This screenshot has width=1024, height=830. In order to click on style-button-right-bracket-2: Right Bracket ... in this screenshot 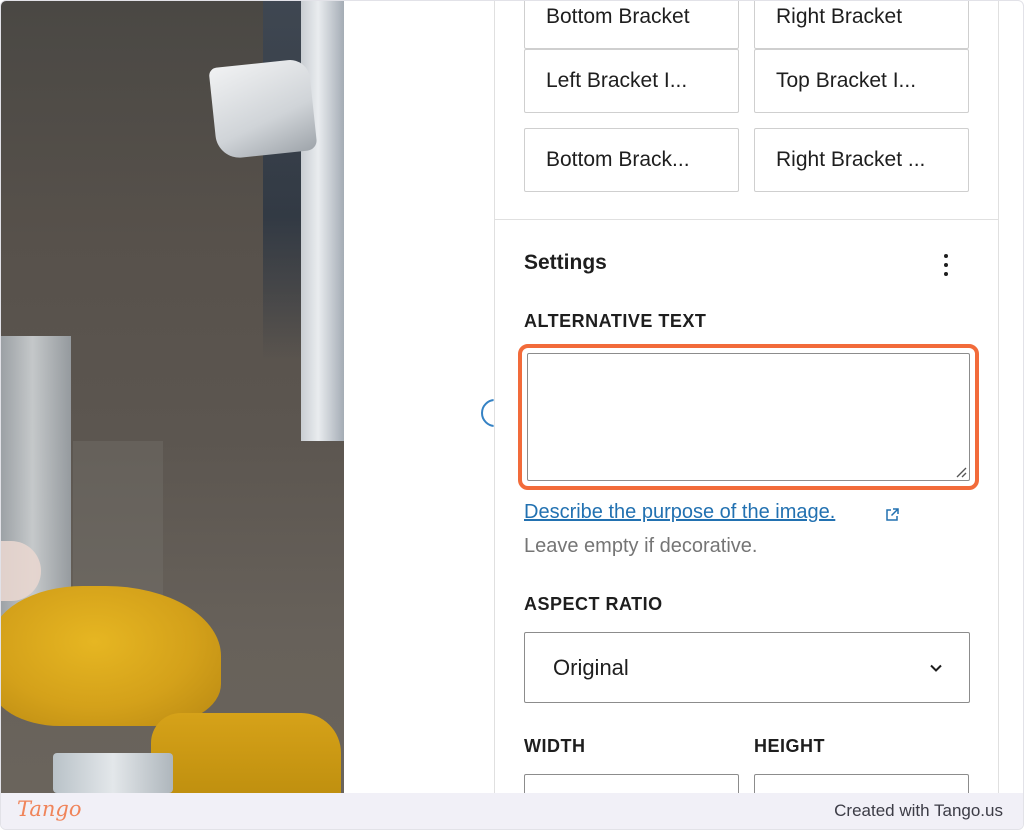, I will do `click(861, 160)`.